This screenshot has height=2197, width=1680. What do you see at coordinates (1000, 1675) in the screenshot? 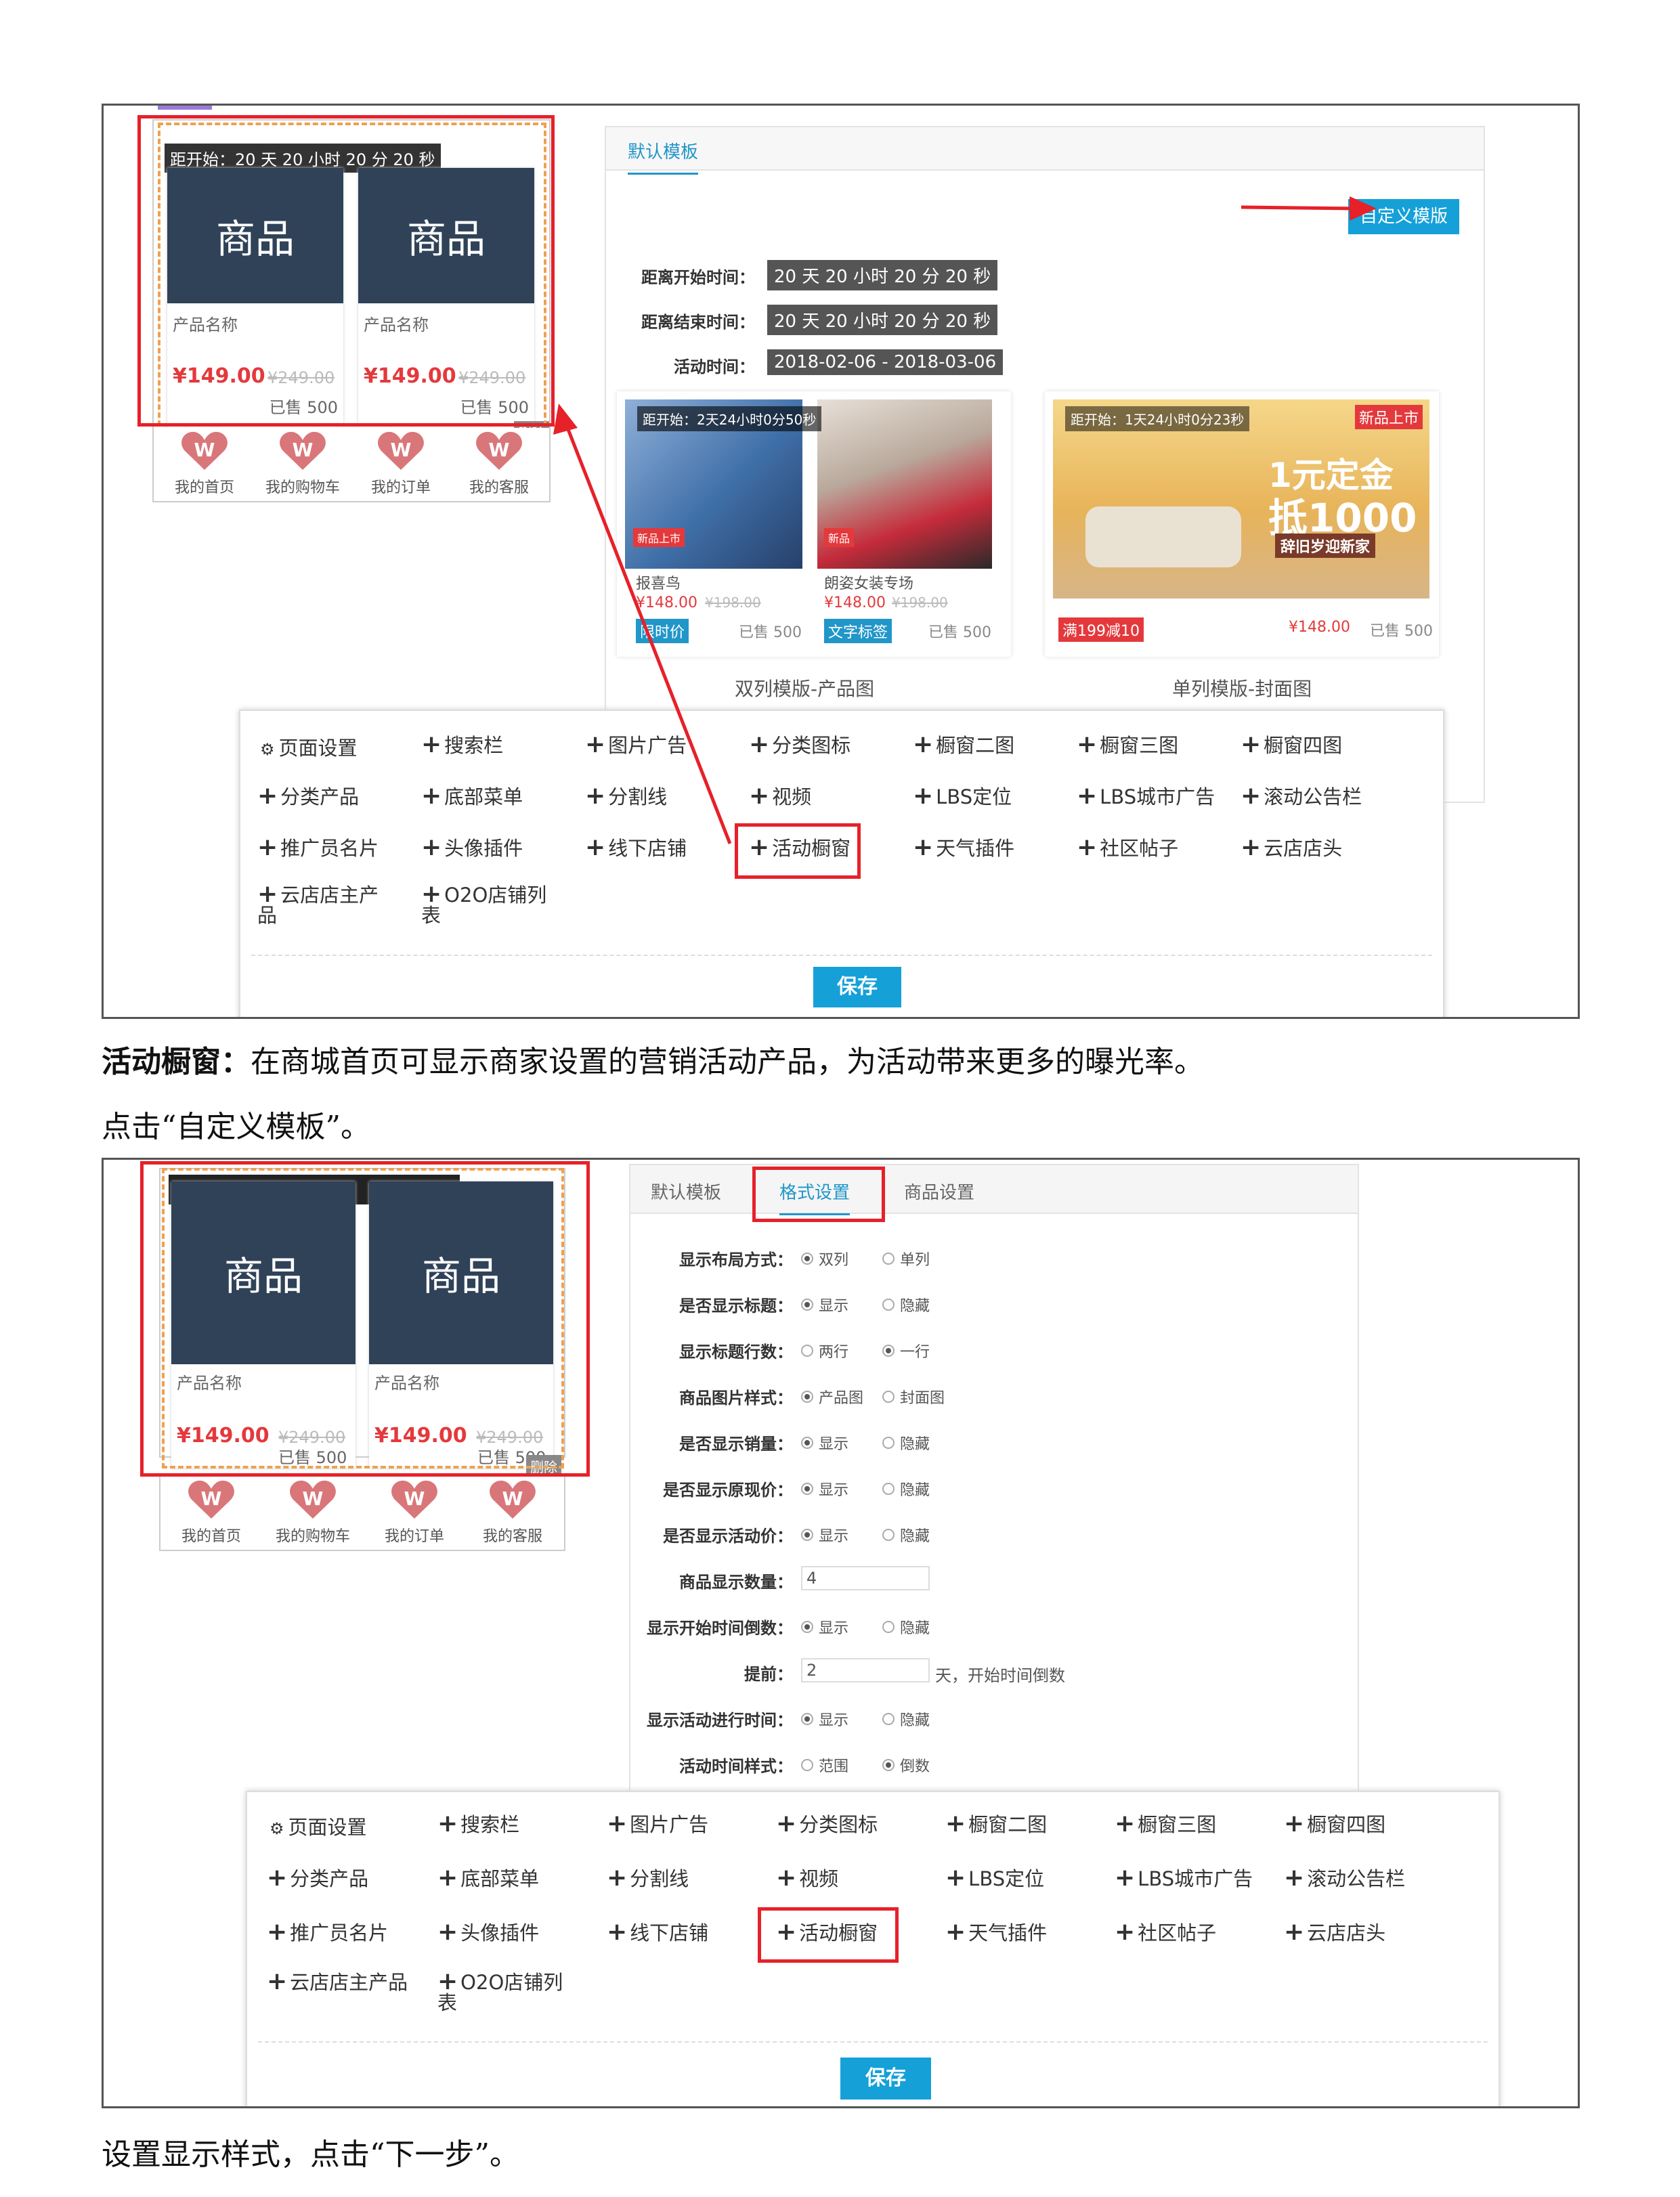
I see `input-suffix: 天，开始时间倒数` at bounding box center [1000, 1675].